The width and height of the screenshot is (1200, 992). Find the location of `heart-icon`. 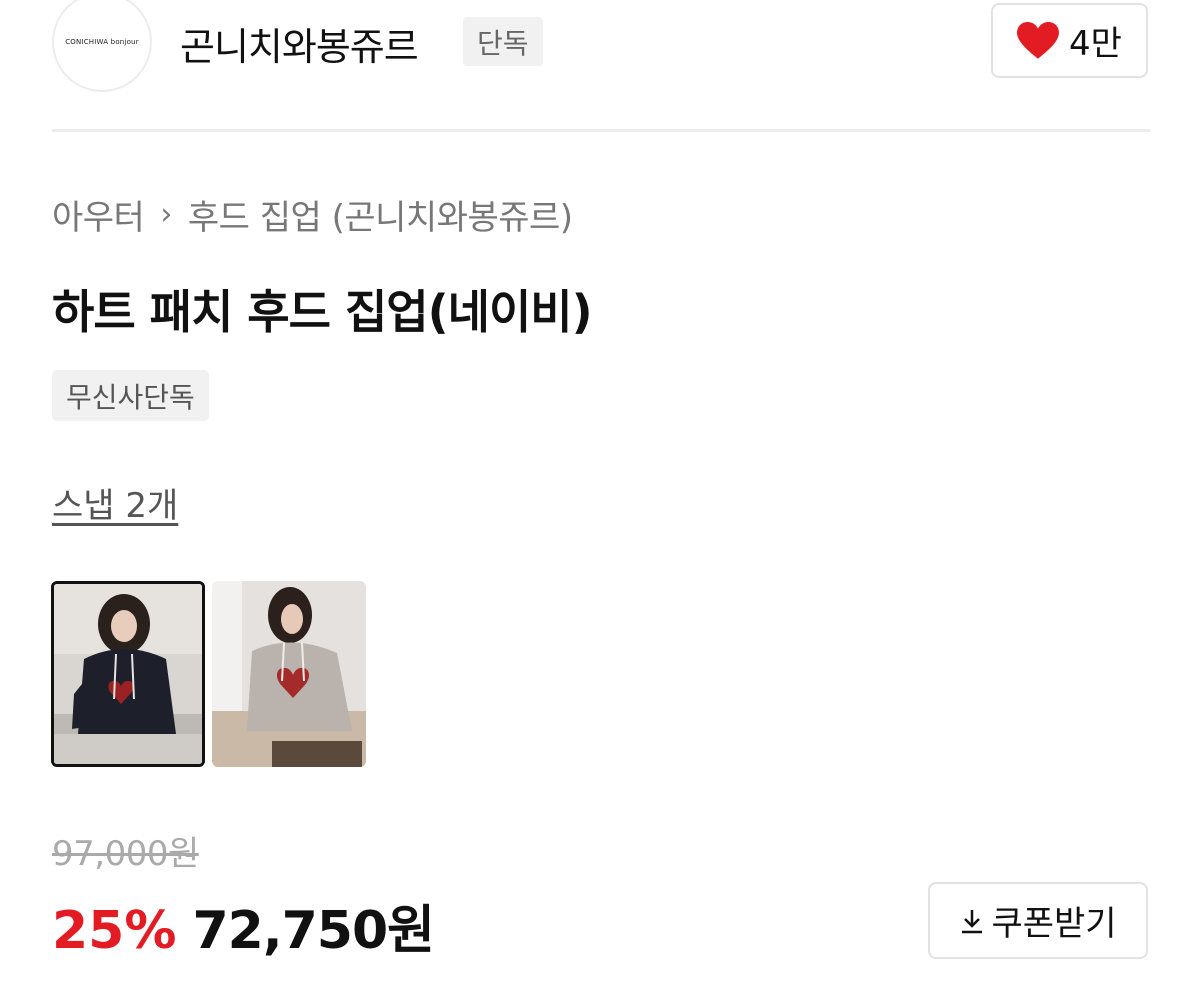

heart-icon is located at coordinates (1038, 40).